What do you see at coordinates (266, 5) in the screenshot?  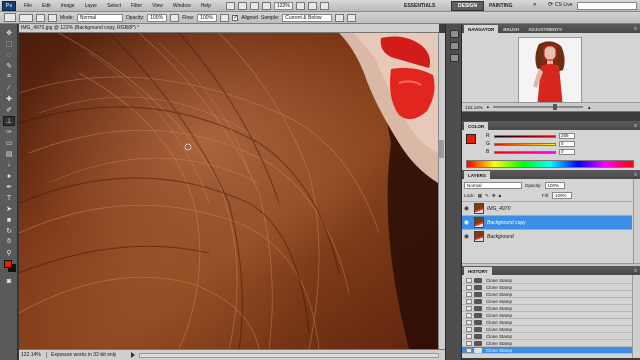 I see `zoom-icon` at bounding box center [266, 5].